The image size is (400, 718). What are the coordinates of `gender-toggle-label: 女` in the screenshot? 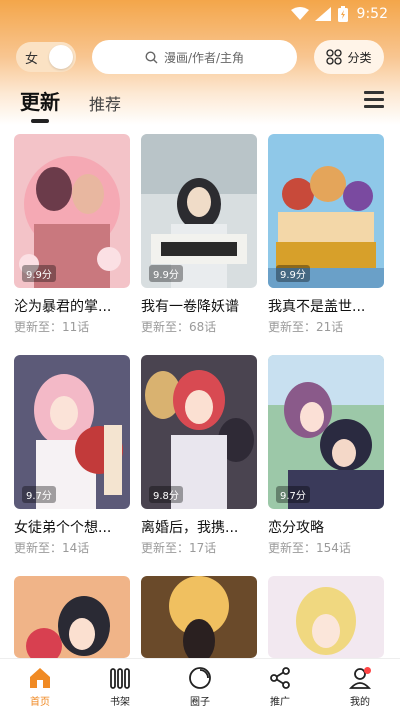 It's located at (32, 59).